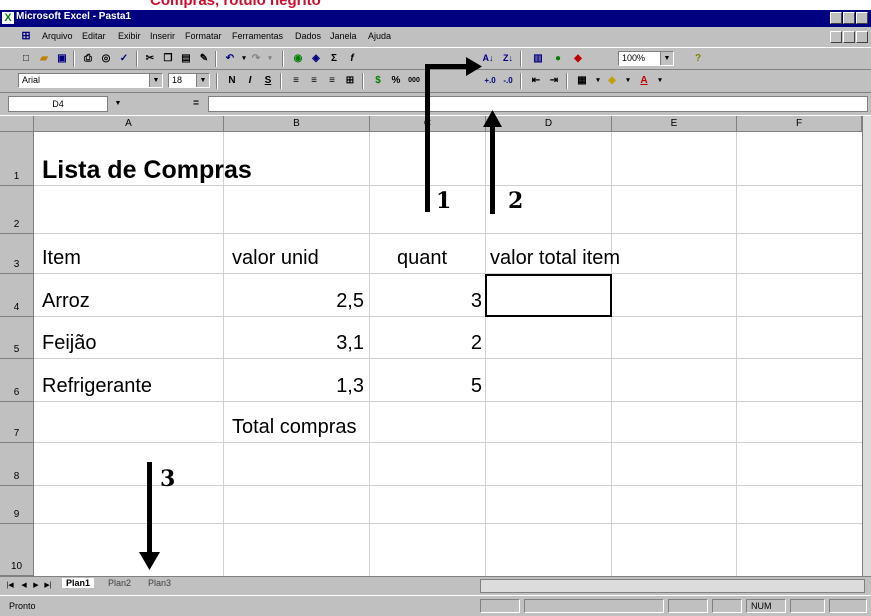  I want to click on drawing-icon: ◆, so click(578, 58).